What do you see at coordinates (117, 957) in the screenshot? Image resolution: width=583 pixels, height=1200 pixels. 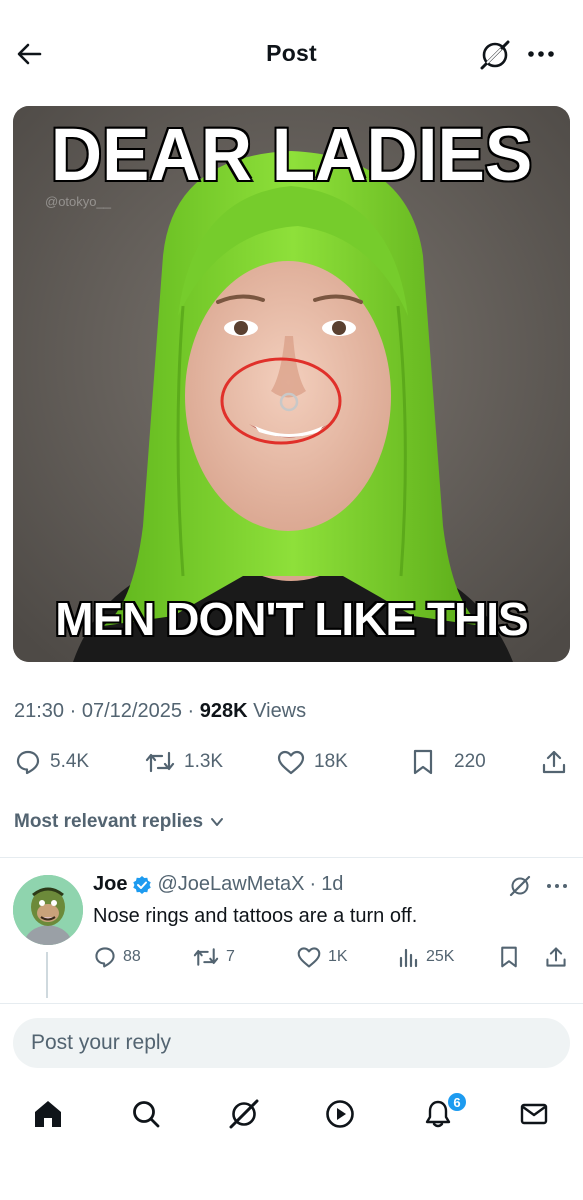 I see `reply-reply-button: 88` at bounding box center [117, 957].